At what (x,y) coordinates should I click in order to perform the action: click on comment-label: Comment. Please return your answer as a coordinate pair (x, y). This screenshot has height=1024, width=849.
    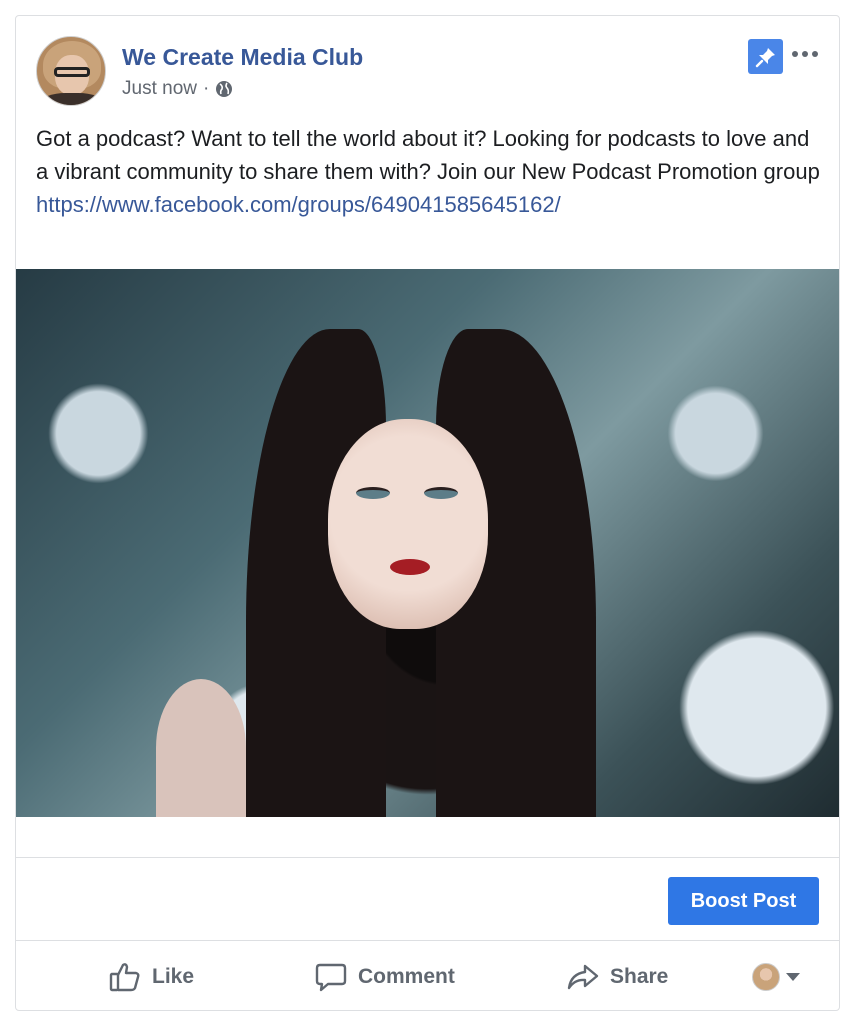
    Looking at the image, I should click on (406, 976).